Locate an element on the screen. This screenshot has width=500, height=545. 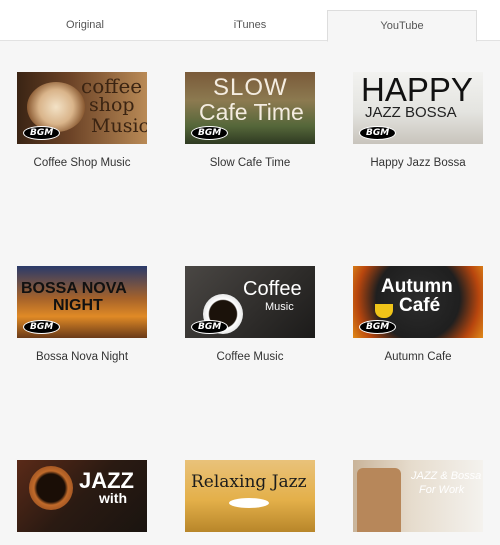
thumb-title-line: Café is located at coordinates (420, 305).